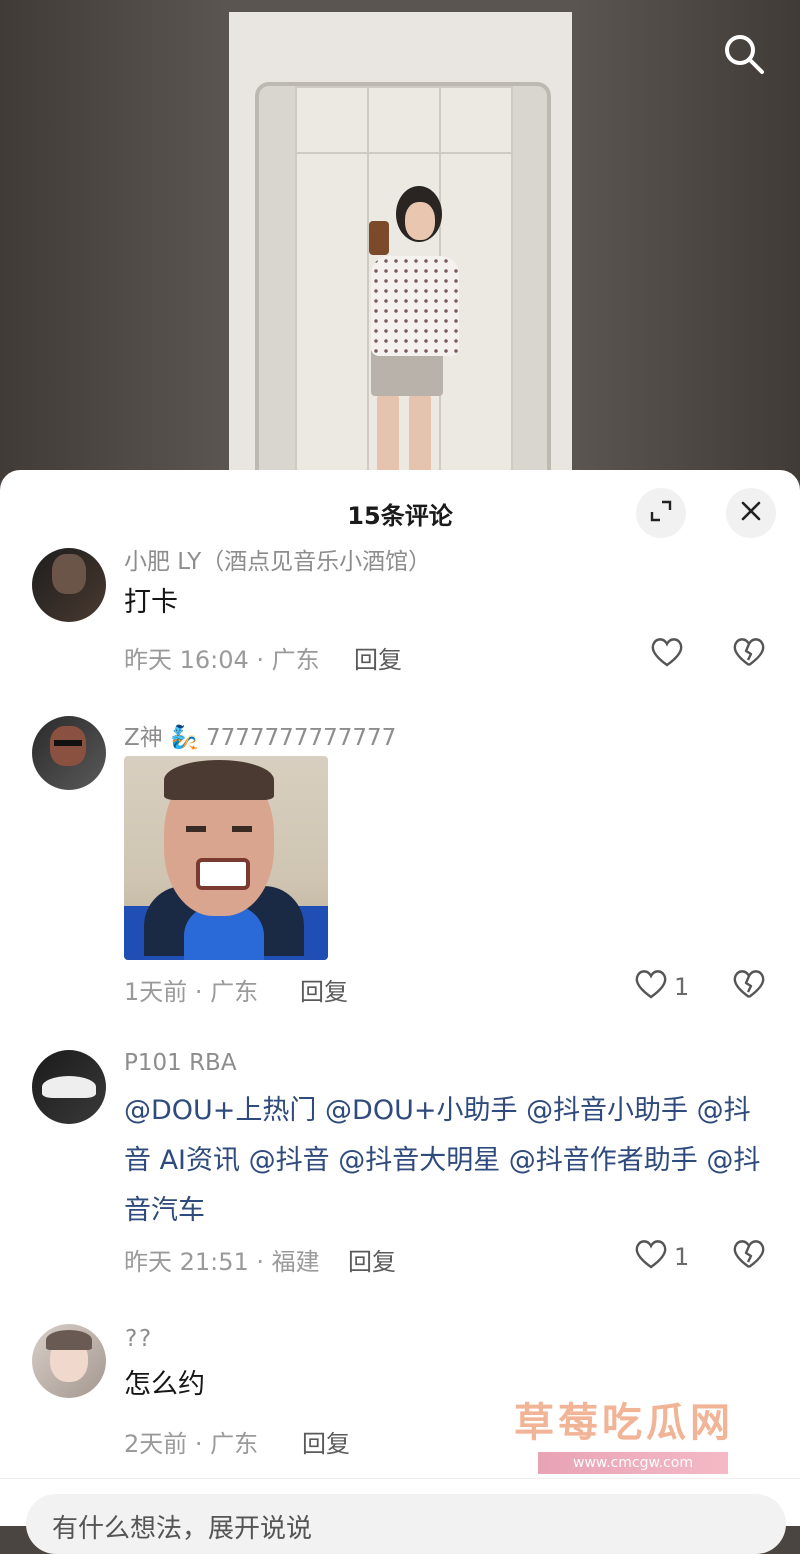  What do you see at coordinates (220, 1110) in the screenshot?
I see `mention-link: @DOU+上热门` at bounding box center [220, 1110].